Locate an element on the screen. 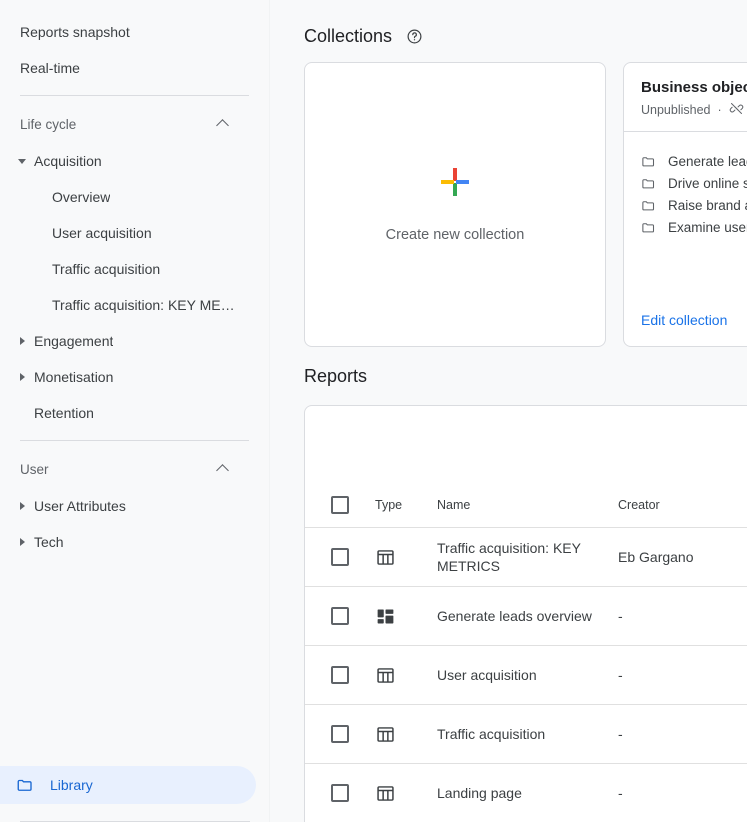 The width and height of the screenshot is (747, 822). page-title: Collections is located at coordinates (348, 35).